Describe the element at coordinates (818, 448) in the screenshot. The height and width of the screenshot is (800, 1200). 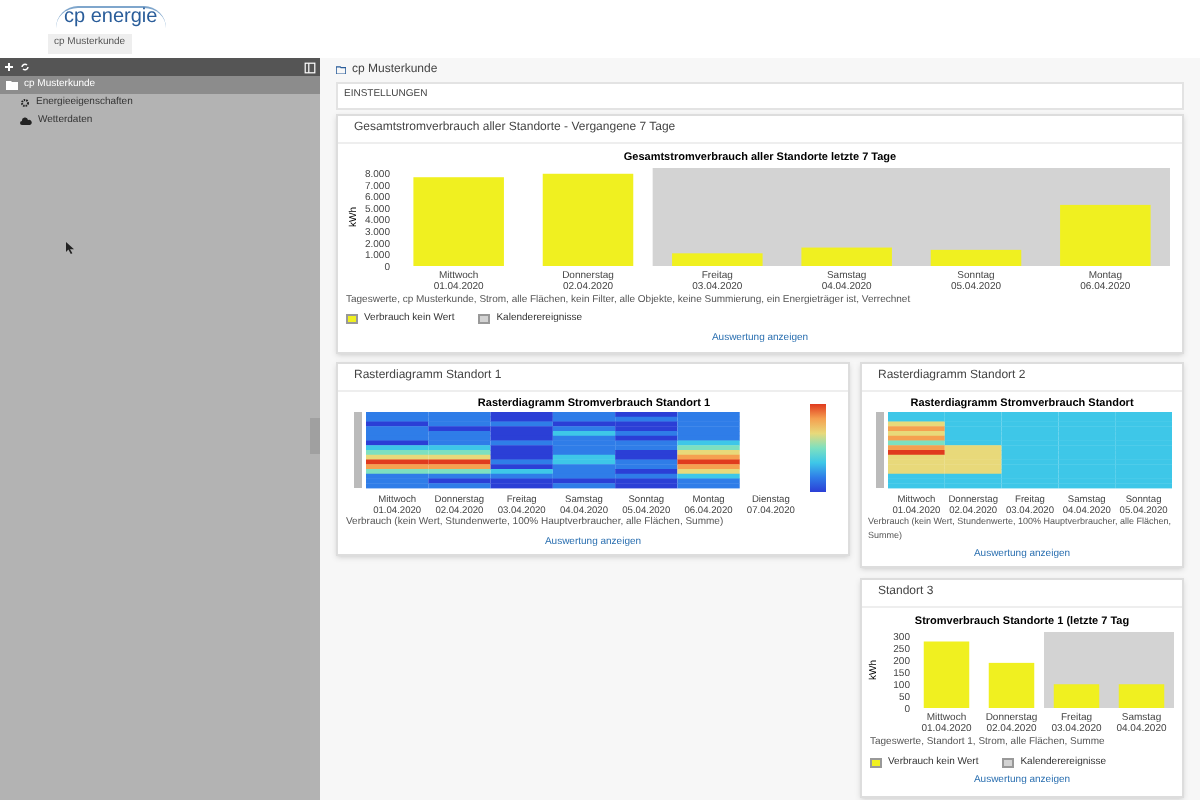
I see `color-scale-drawing` at that location.